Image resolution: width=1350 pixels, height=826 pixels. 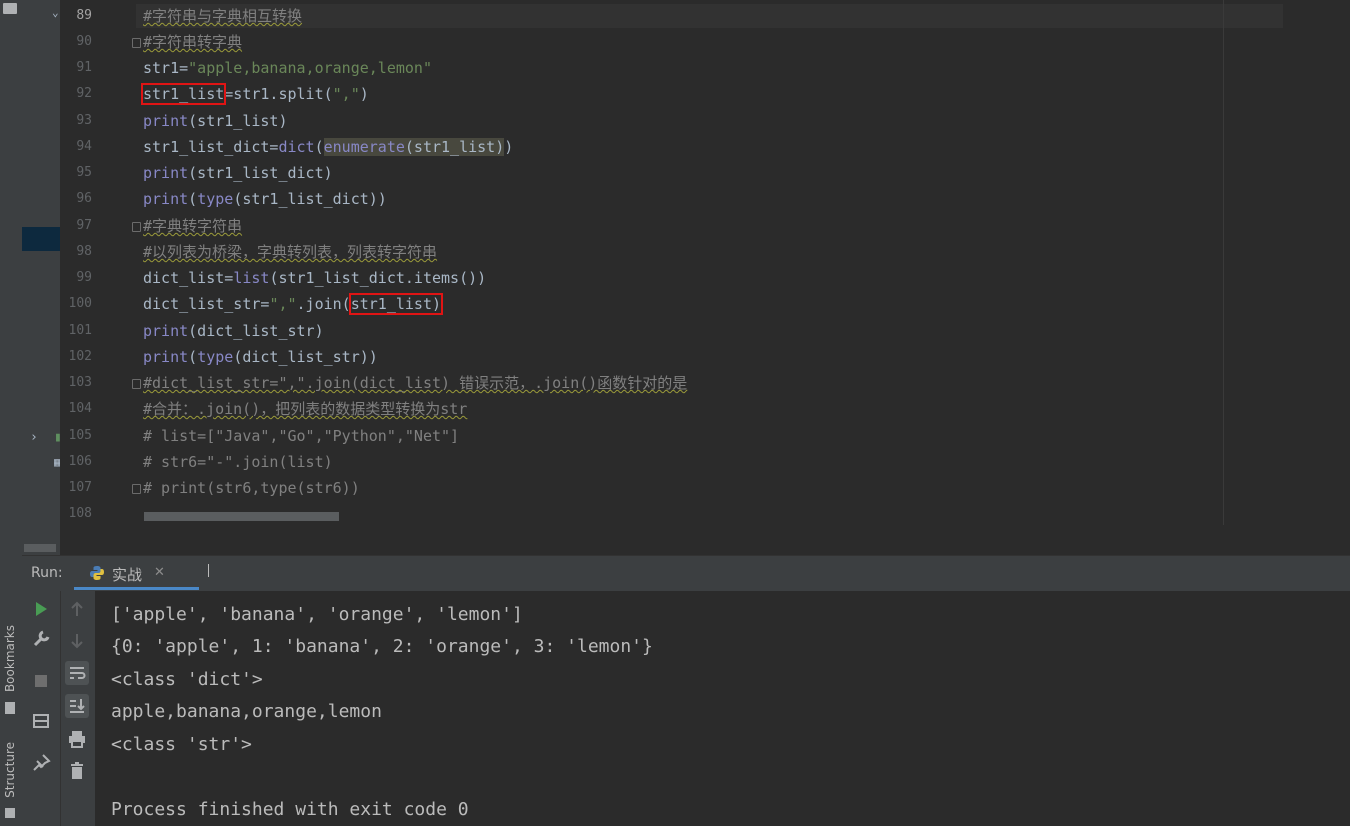 What do you see at coordinates (709, 16) in the screenshot?
I see `caret-line-highlight` at bounding box center [709, 16].